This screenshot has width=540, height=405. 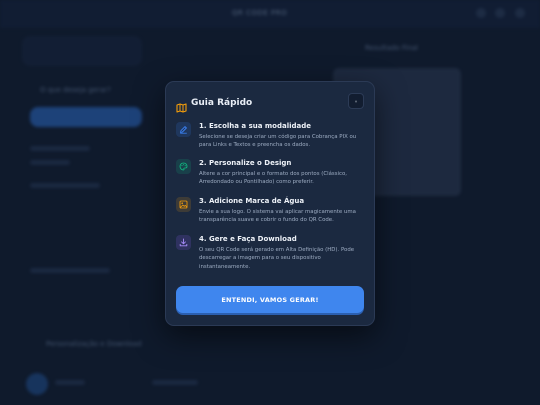 I want to click on top-bar: QR CODE PRO, so click(x=270, y=14).